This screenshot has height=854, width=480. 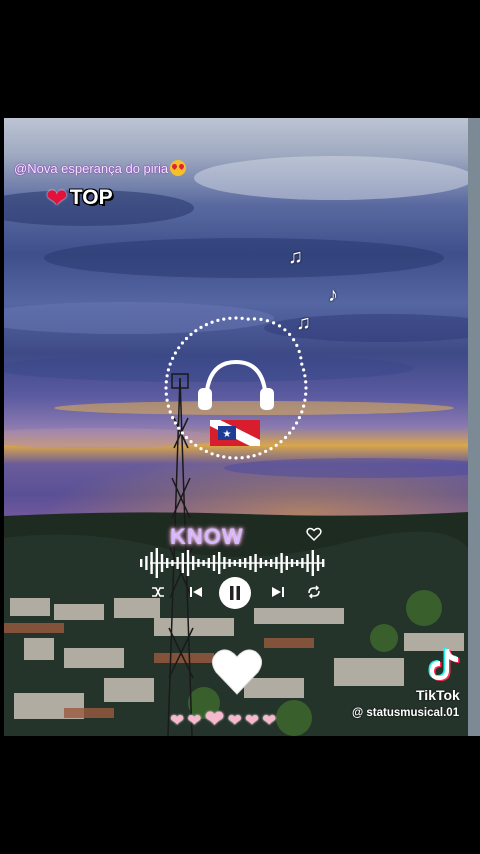 What do you see at coordinates (57, 198) in the screenshot?
I see `red-heart-icon: ❤` at bounding box center [57, 198].